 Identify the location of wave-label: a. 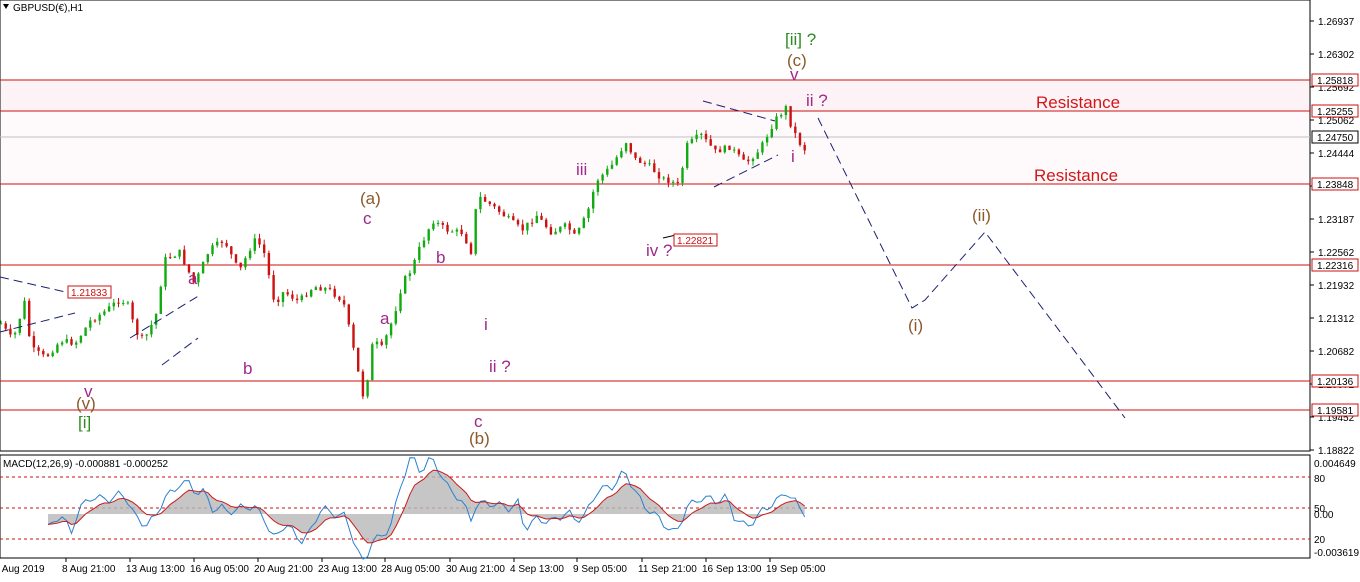
(385, 318).